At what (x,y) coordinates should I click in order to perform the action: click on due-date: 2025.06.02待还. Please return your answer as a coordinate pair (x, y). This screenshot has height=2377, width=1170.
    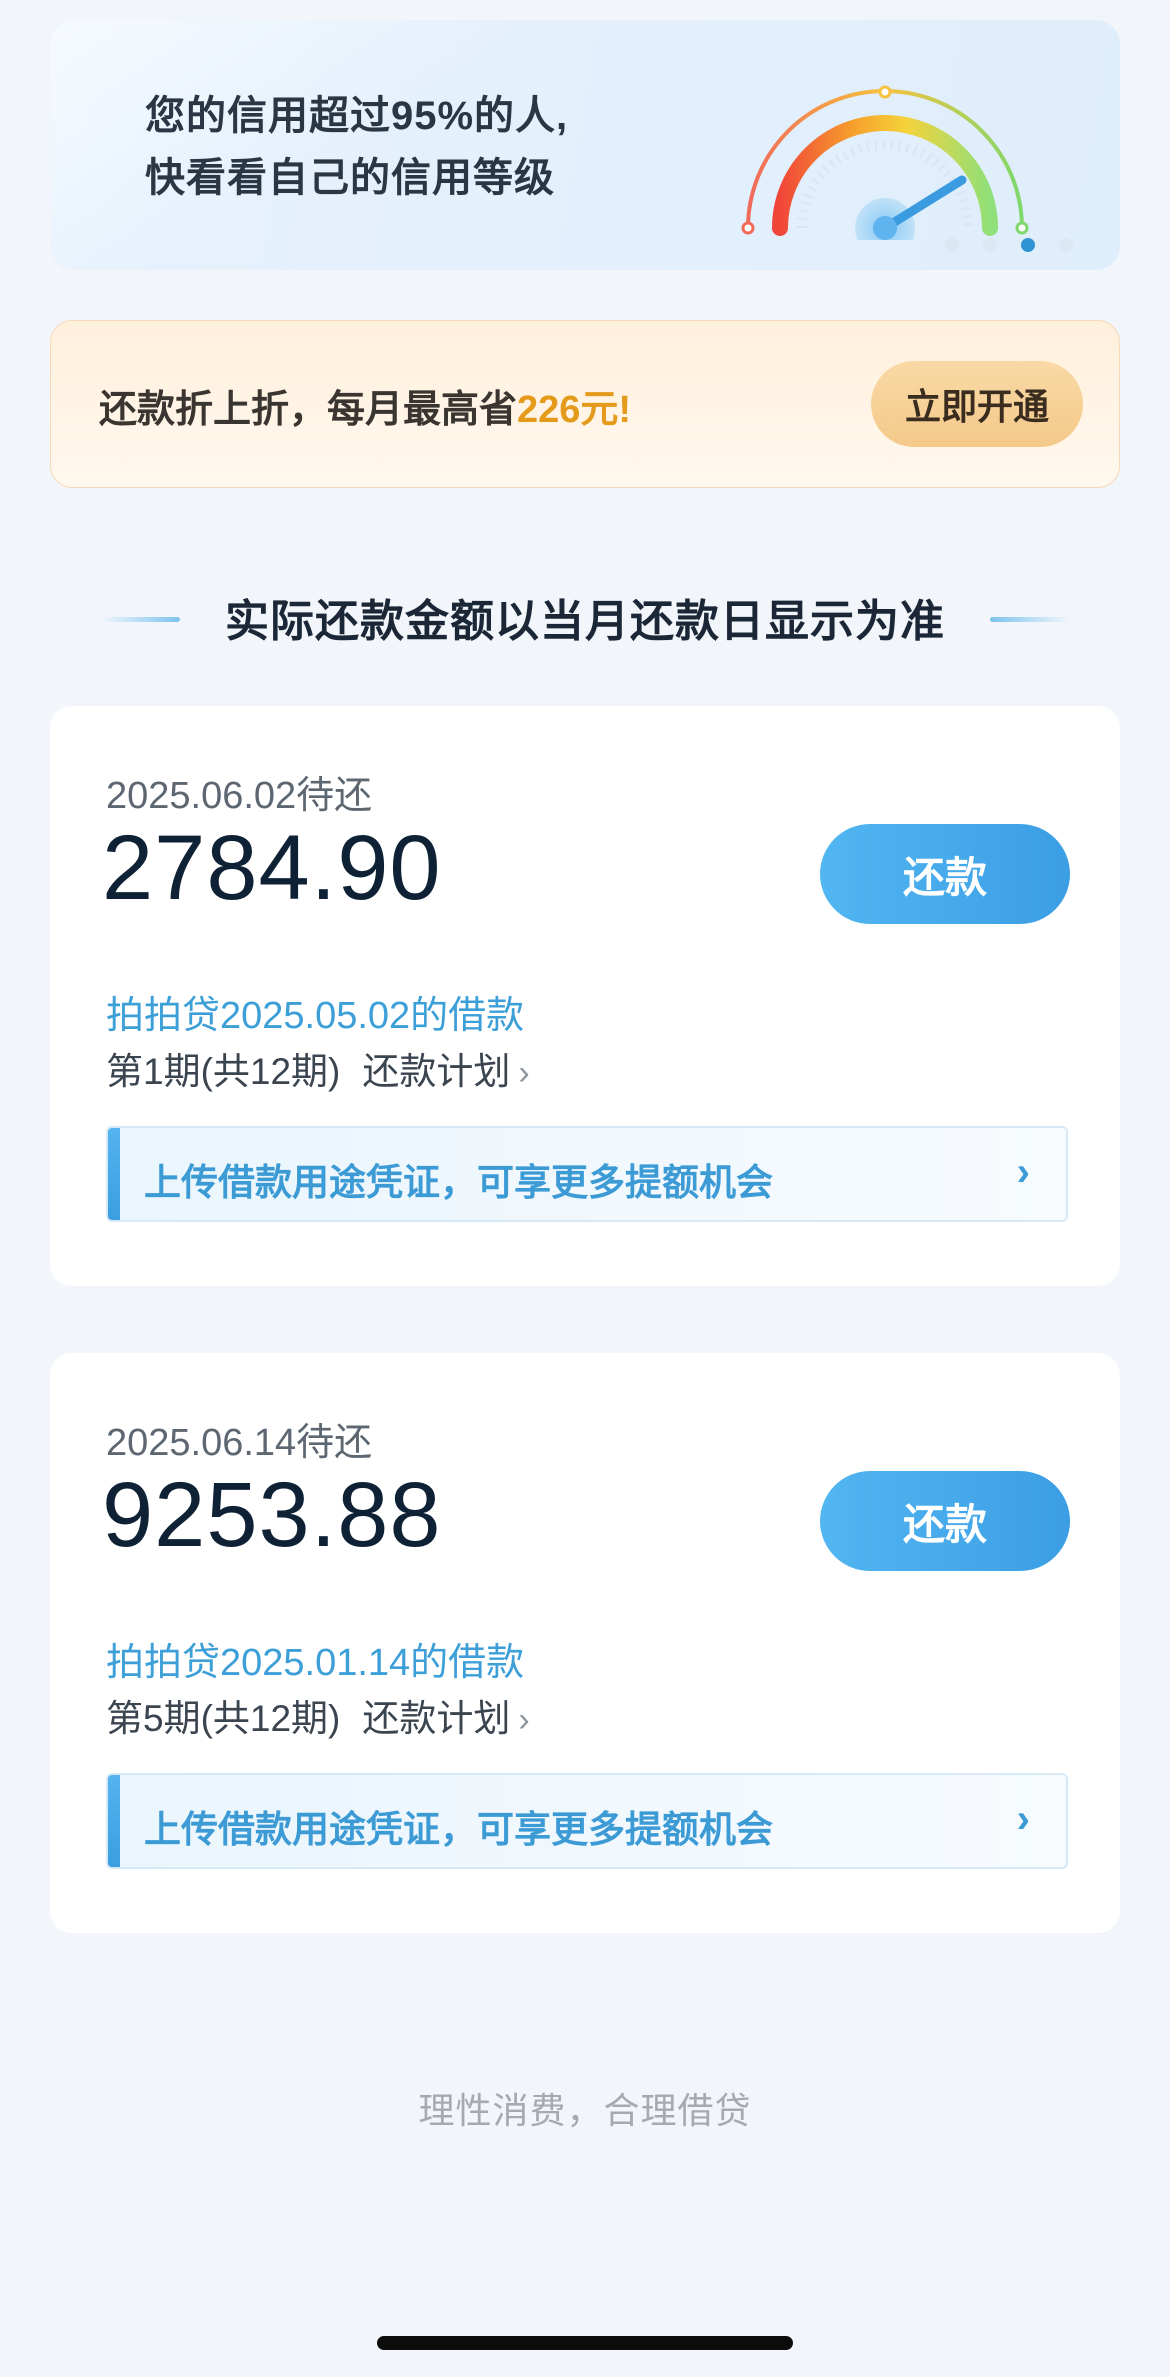
    Looking at the image, I should click on (239, 796).